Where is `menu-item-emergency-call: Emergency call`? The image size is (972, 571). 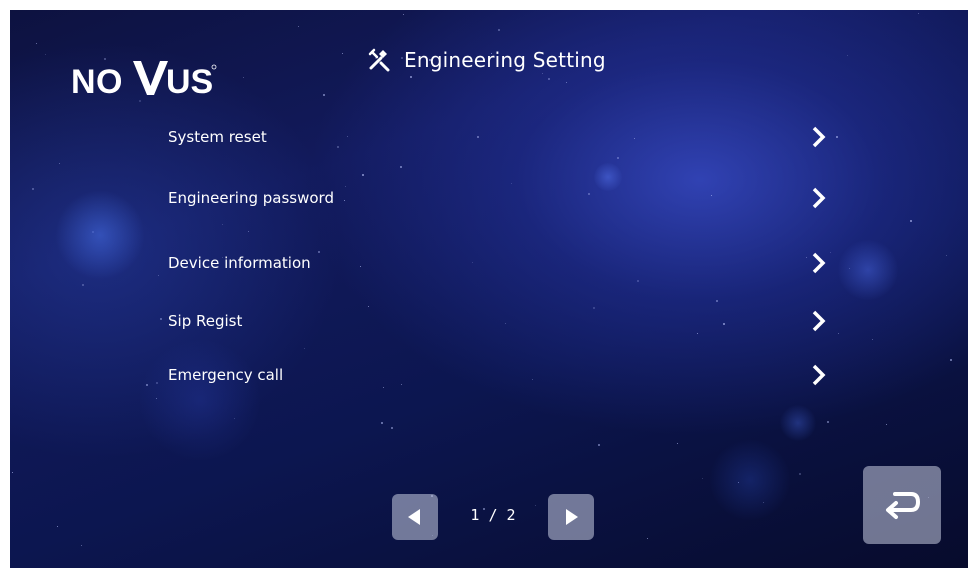 menu-item-emergency-call: Emergency call is located at coordinates (495, 375).